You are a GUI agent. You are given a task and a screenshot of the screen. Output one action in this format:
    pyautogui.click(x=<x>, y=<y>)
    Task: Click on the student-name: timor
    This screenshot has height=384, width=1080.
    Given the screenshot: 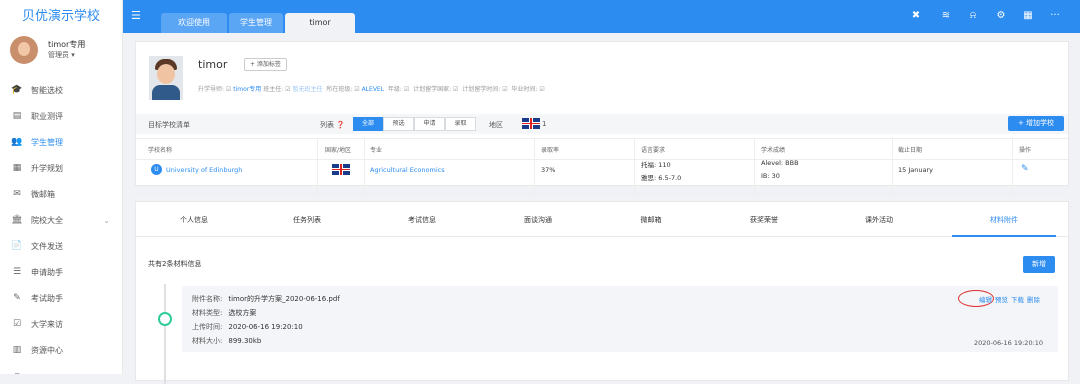 What is the action you would take?
    pyautogui.click(x=213, y=64)
    